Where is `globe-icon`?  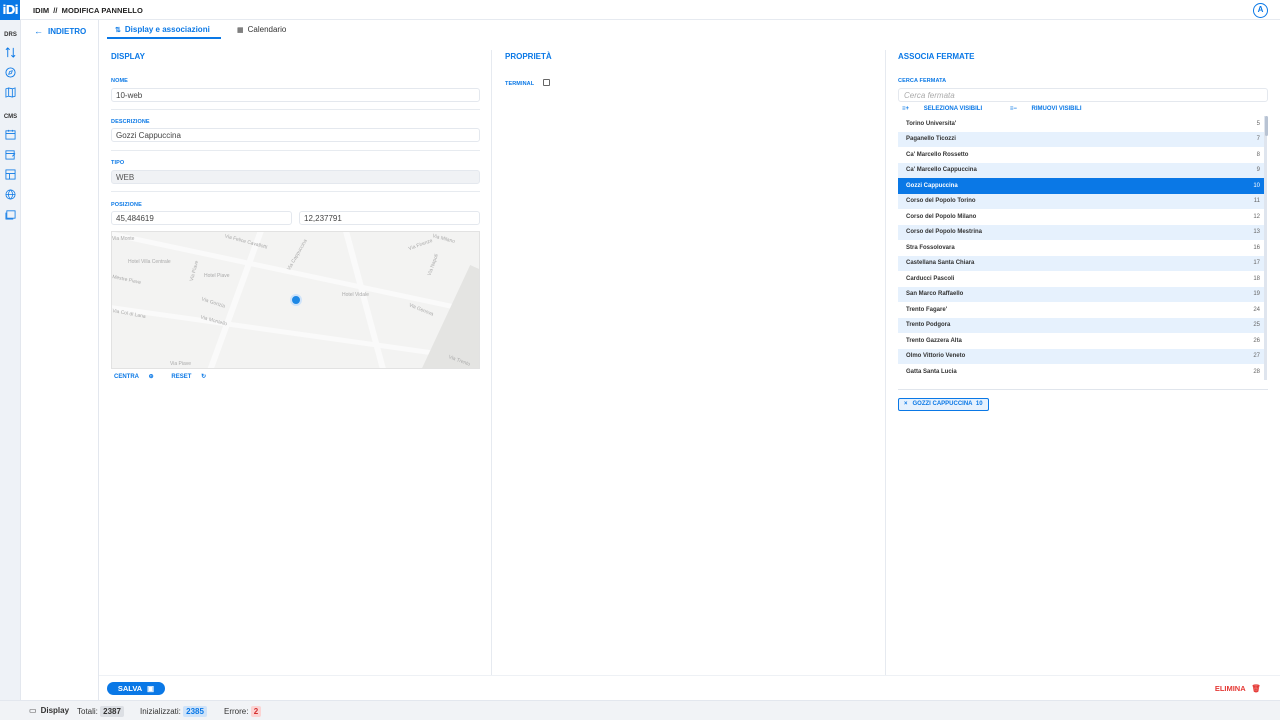
globe-icon is located at coordinates (10, 194).